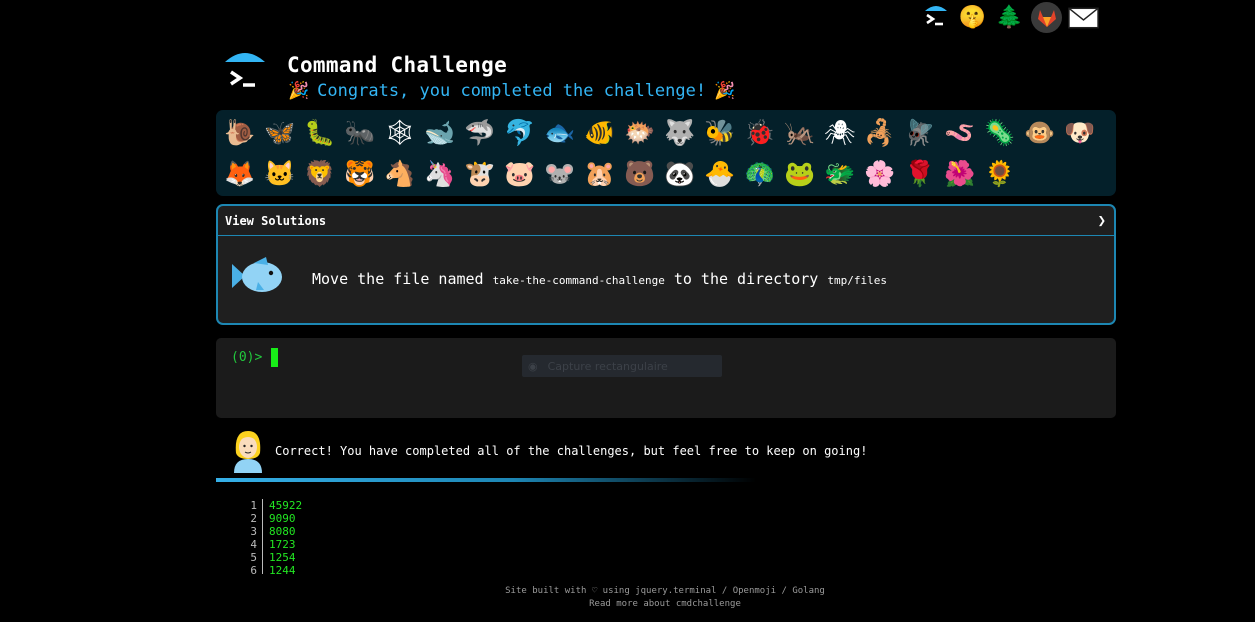  I want to click on worm-icon: 🪱, so click(960, 132).